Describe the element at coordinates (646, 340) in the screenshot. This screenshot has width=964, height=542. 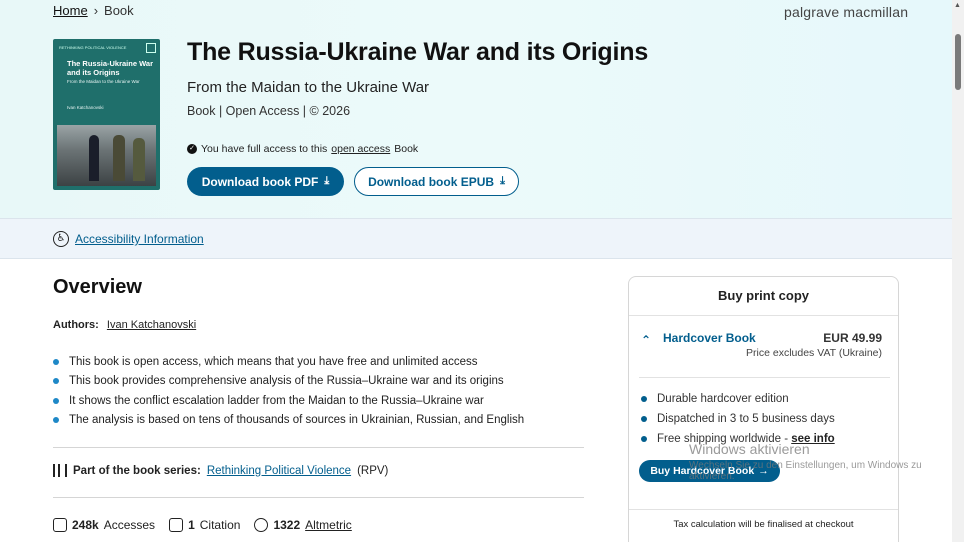
I see `chevron-up-icon: ⌃` at that location.